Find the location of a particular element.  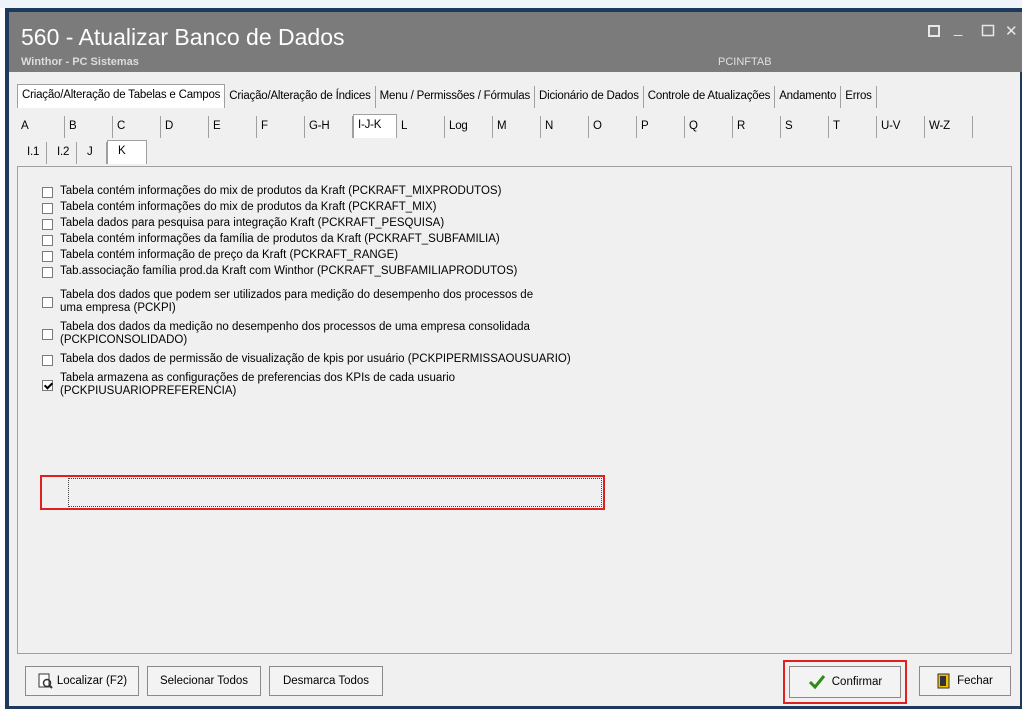

desmarca-todos-button: Desmarca Todos is located at coordinates (326, 681).